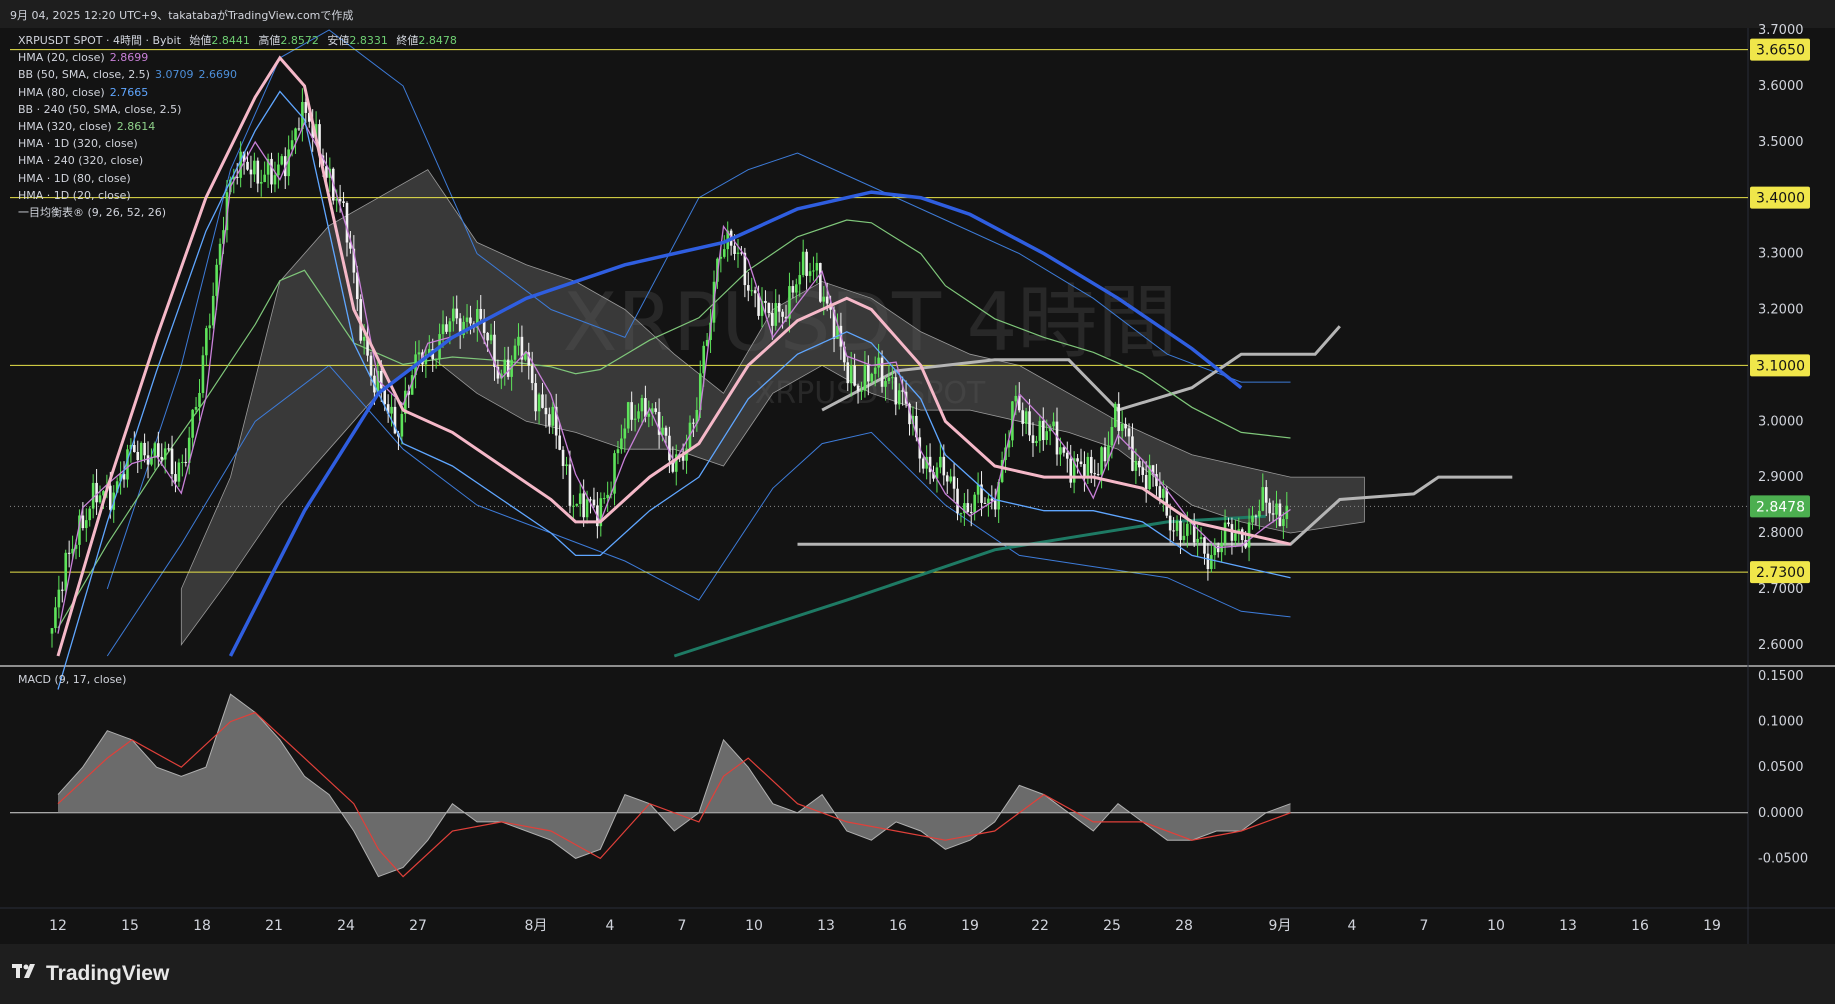 This screenshot has height=1004, width=1835. Describe the element at coordinates (202, 926) in the screenshot. I see `time-axis-tick: 18` at that location.